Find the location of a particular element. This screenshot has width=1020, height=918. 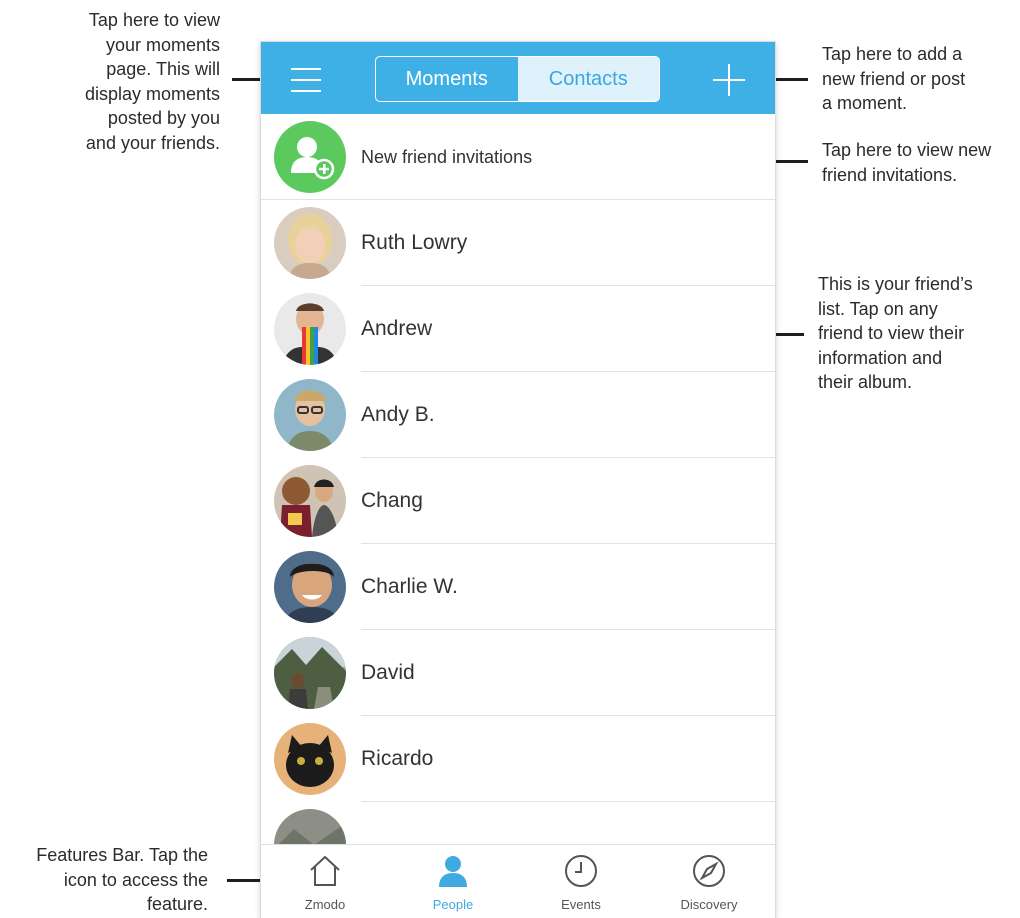

add-user-icon is located at coordinates (310, 157).